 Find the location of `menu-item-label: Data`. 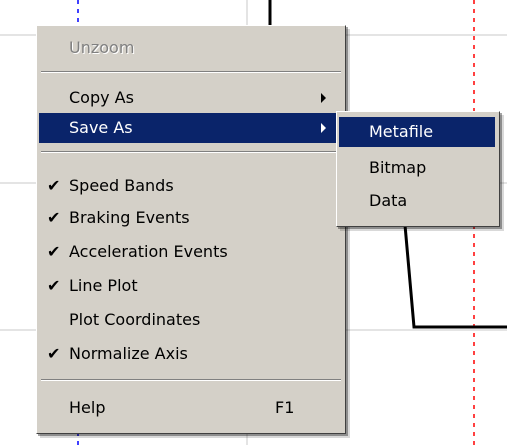

menu-item-label: Data is located at coordinates (388, 200).